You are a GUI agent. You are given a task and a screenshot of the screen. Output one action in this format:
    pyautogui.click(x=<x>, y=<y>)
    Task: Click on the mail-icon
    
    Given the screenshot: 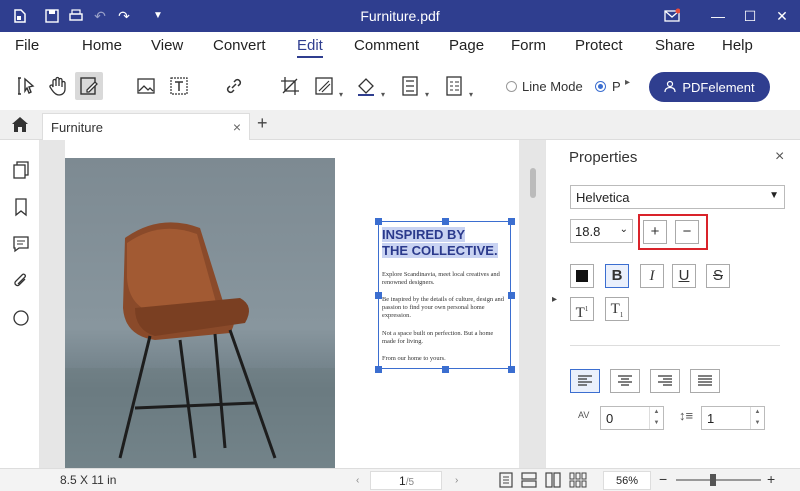 What is the action you would take?
    pyautogui.click(x=672, y=16)
    